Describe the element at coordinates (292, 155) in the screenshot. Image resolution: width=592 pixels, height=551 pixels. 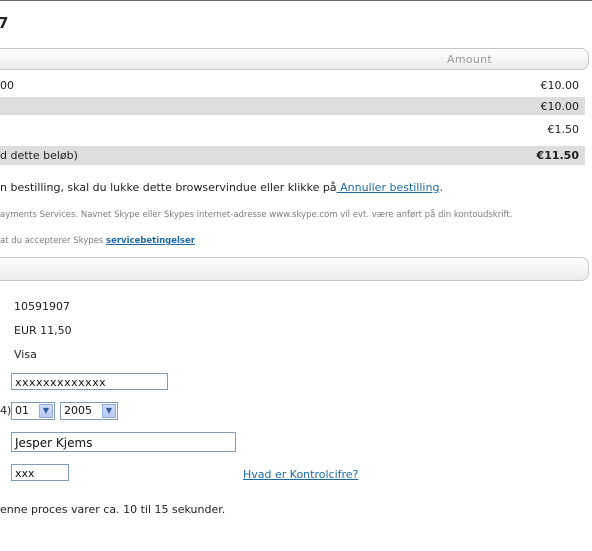
I see `total-row: d dette beløb) €11.50` at that location.